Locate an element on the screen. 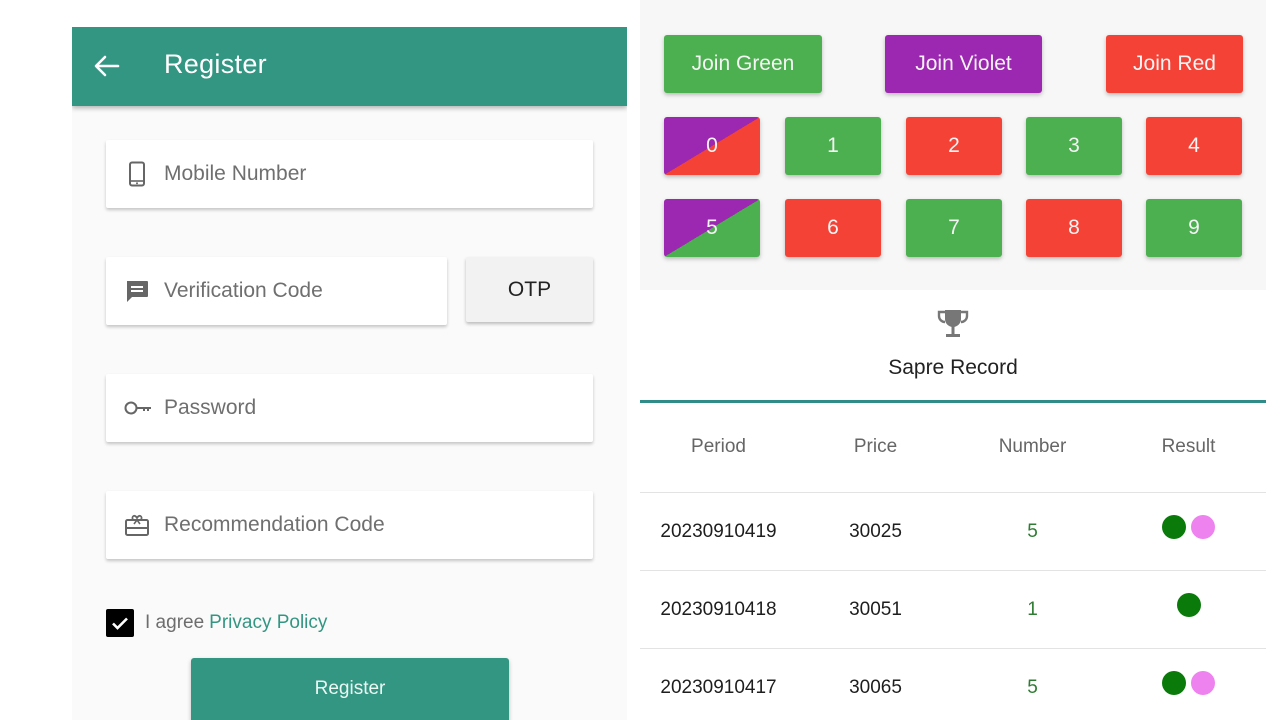 Image resolution: width=1280 pixels, height=720 pixels. col-period: Period is located at coordinates (718, 446).